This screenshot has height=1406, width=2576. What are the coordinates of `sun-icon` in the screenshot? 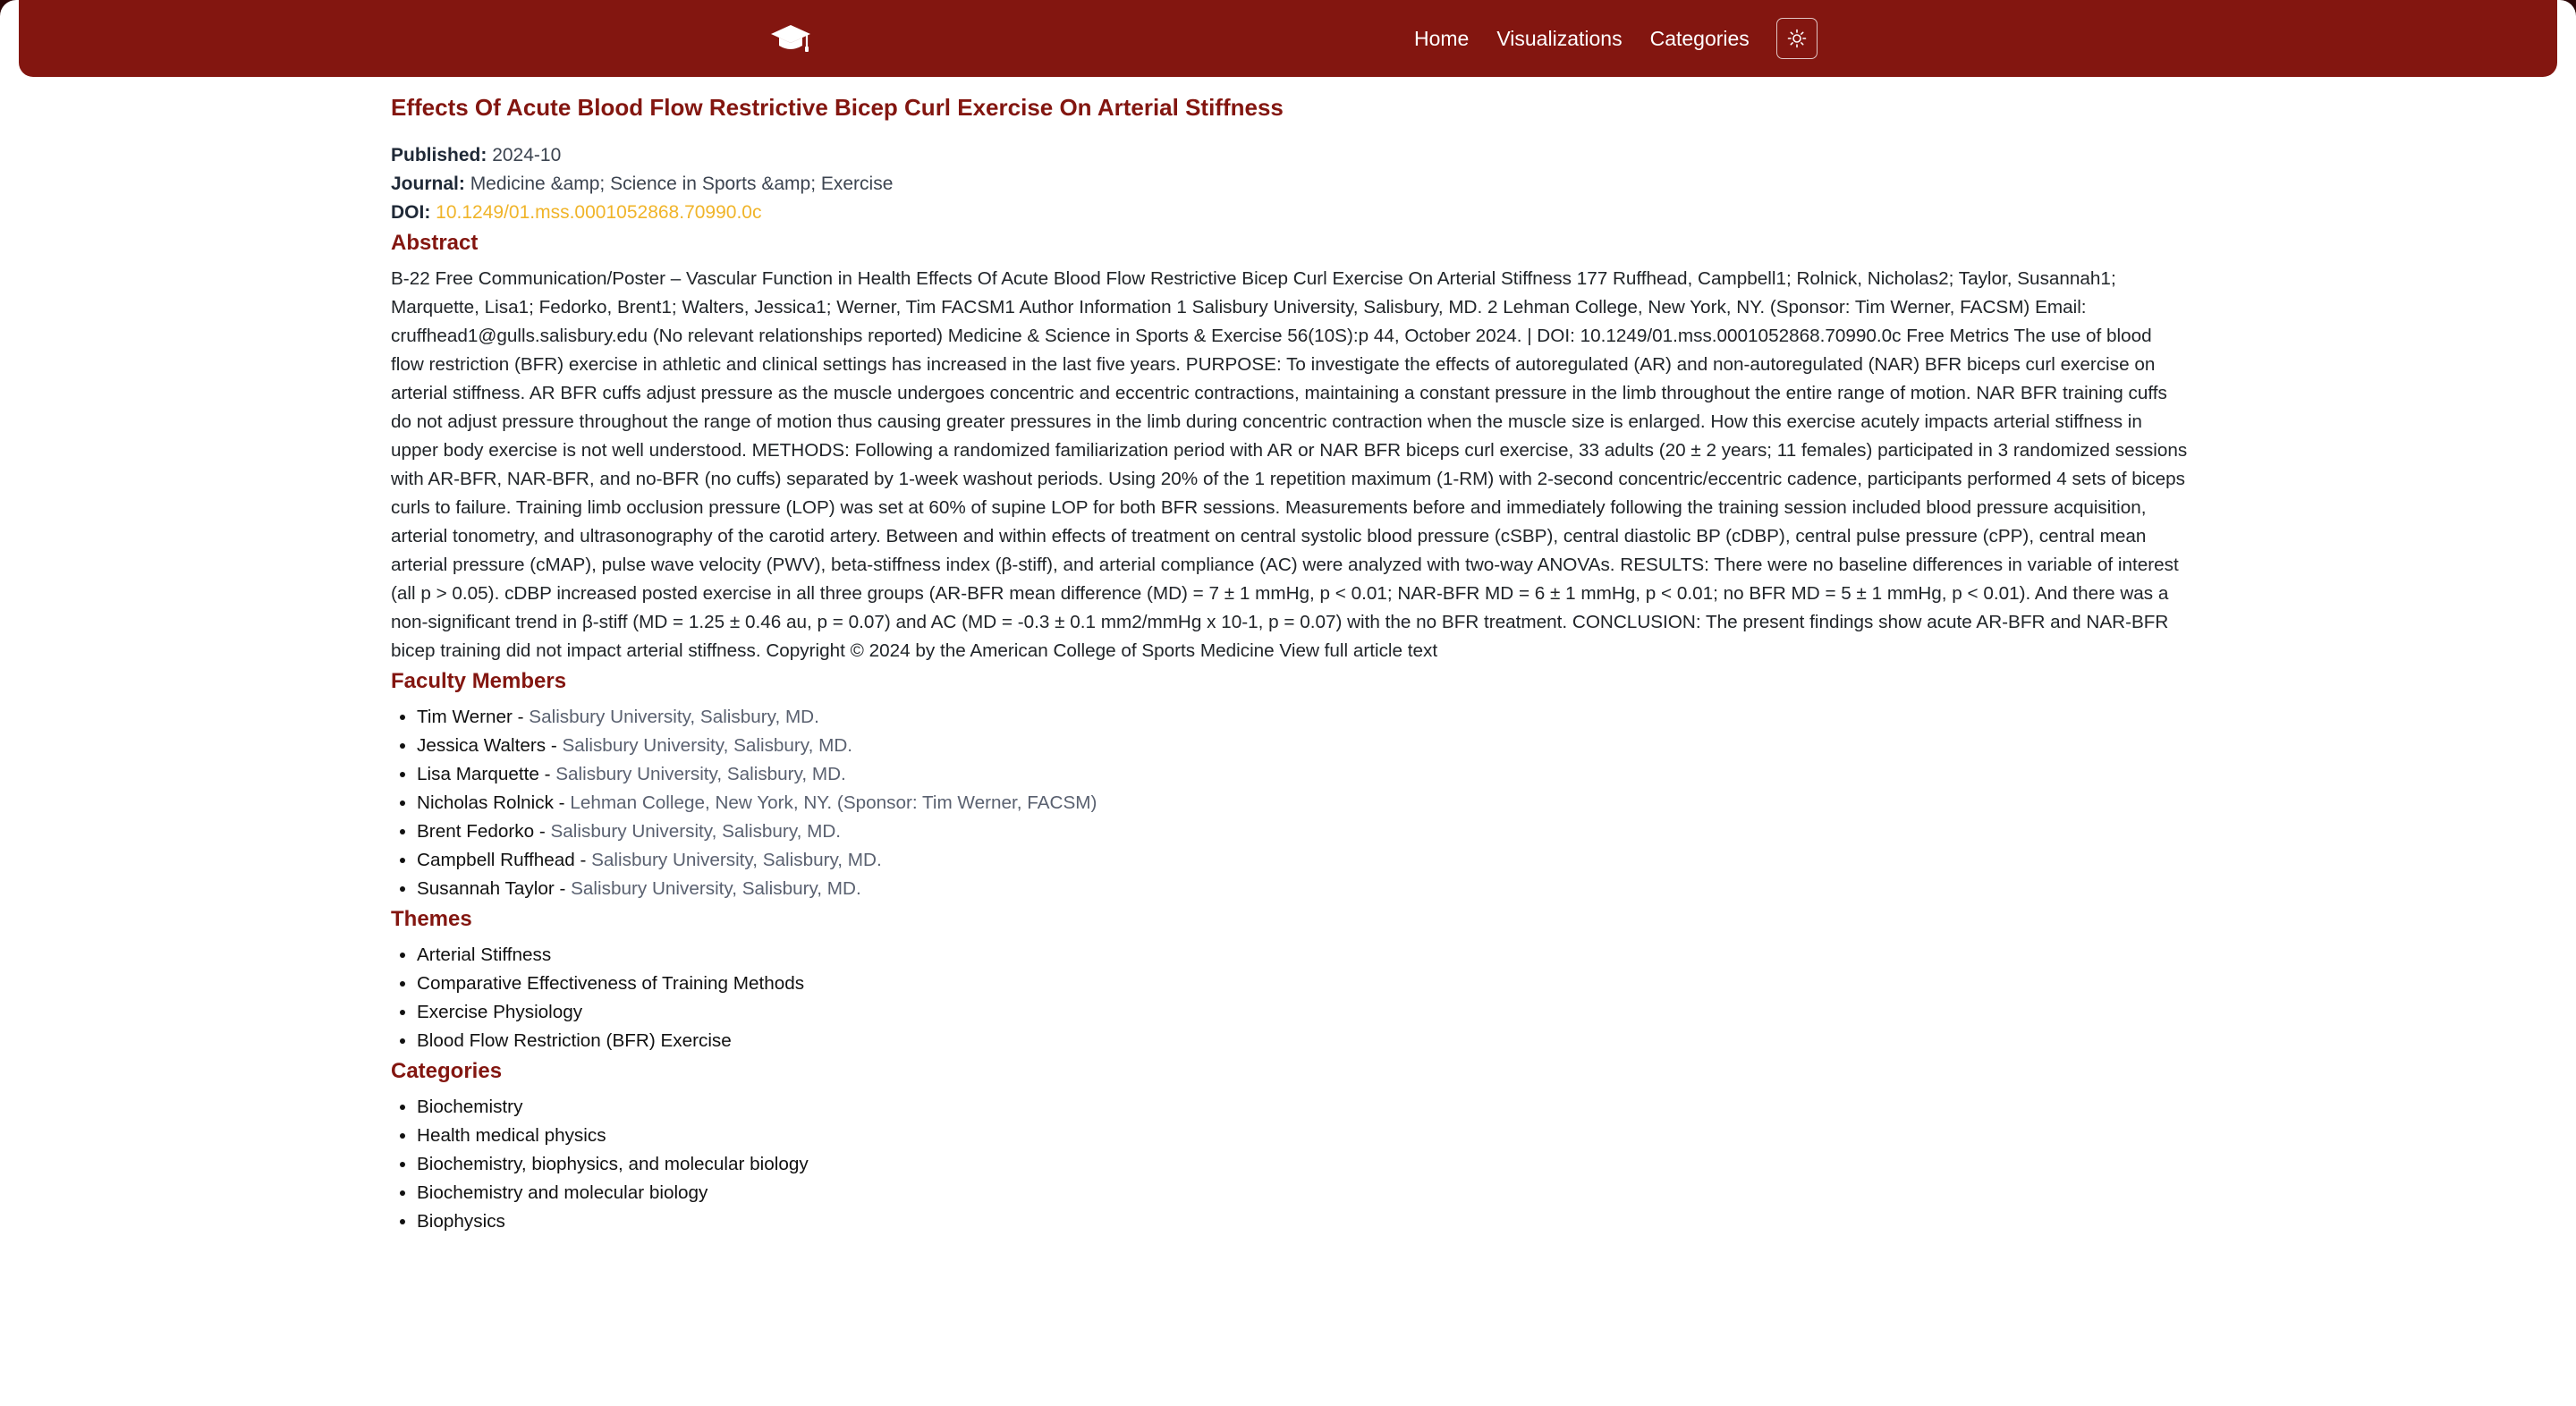 It's located at (1797, 39).